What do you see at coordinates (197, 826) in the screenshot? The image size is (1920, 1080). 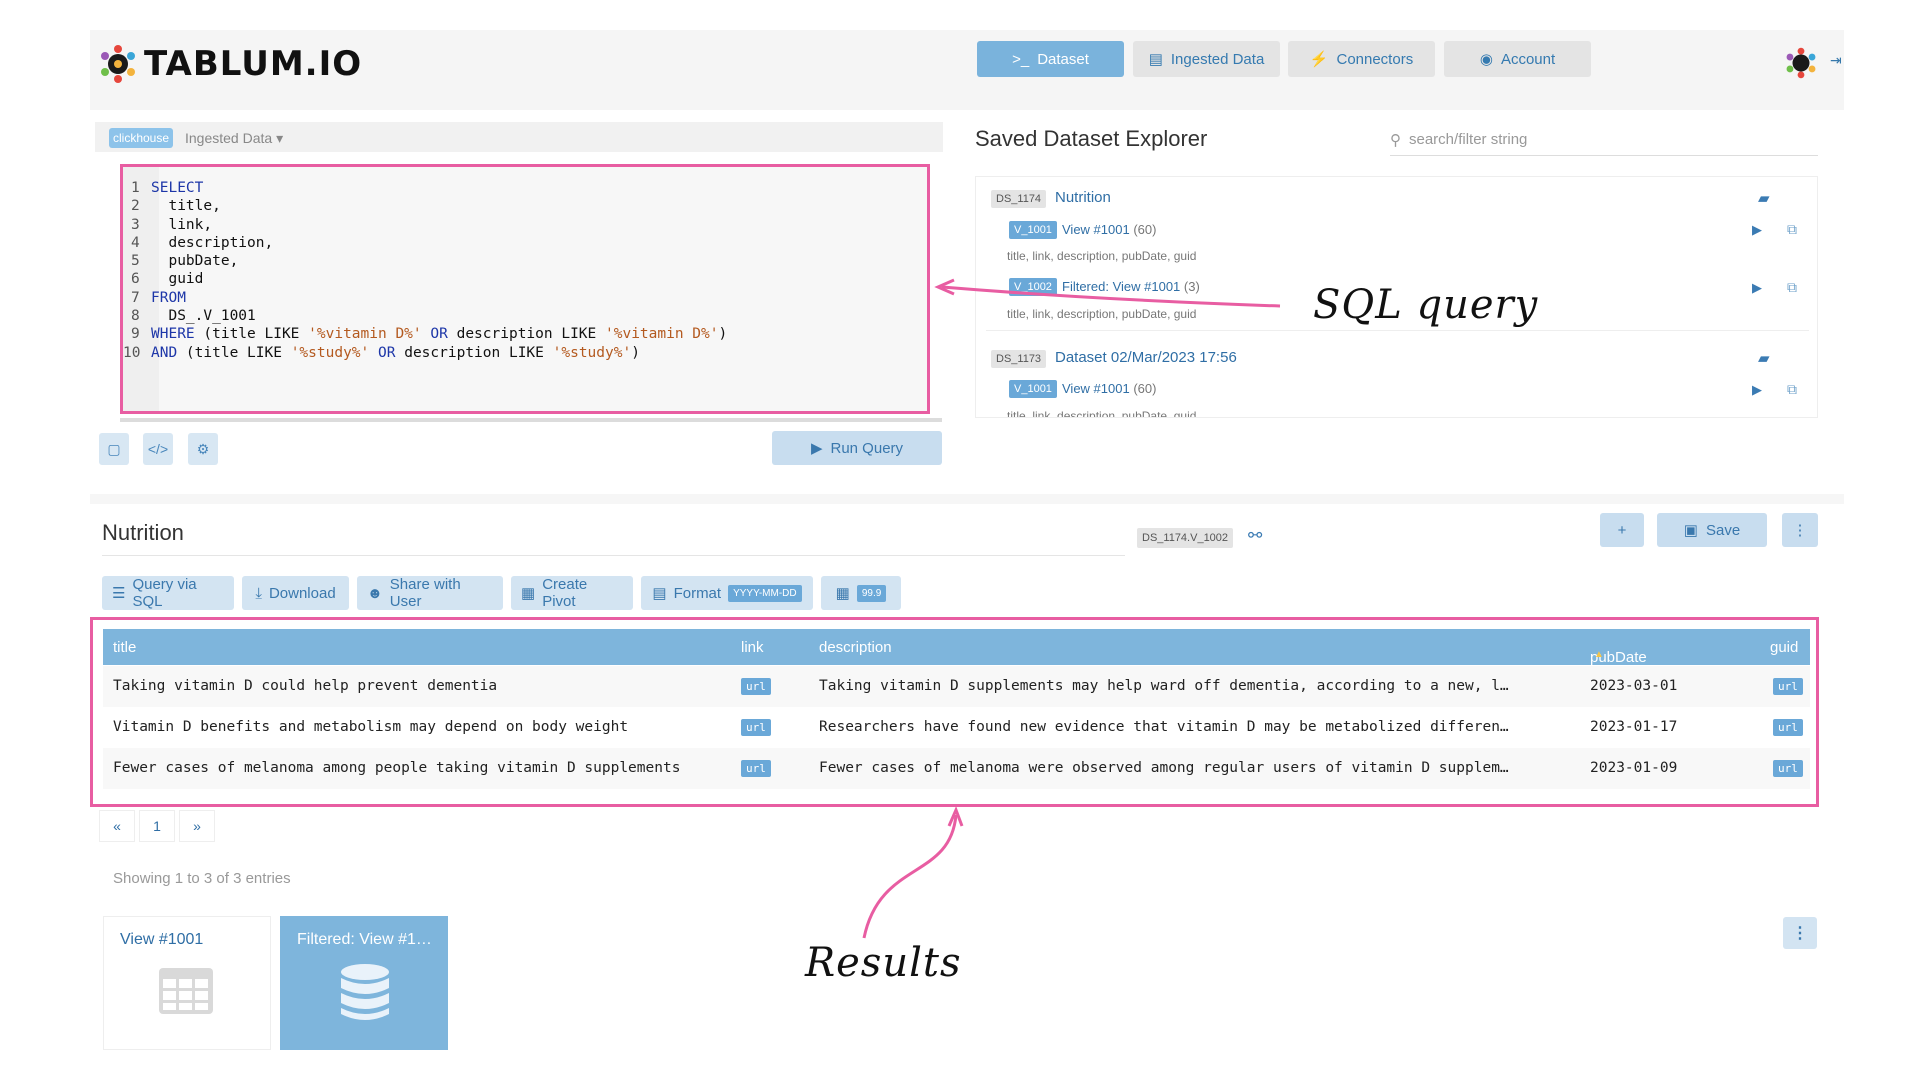 I see `pager-next: »` at bounding box center [197, 826].